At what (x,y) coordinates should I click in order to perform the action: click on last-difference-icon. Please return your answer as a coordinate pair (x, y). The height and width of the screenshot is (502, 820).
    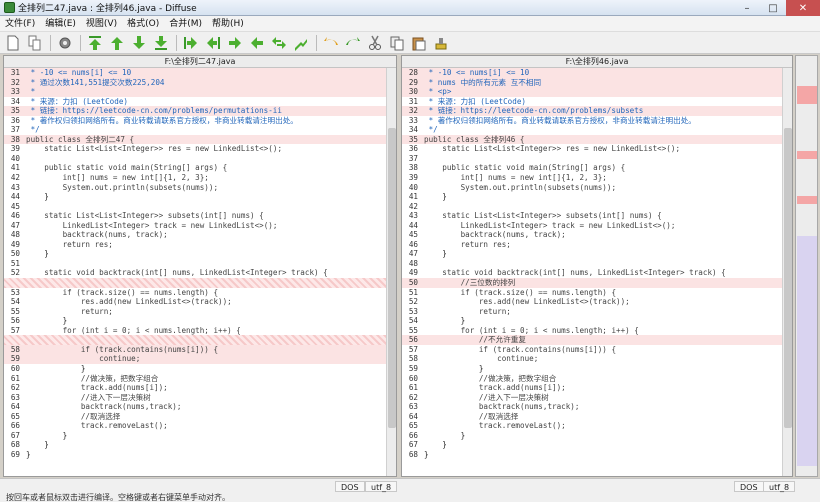
    Looking at the image, I should click on (161, 43).